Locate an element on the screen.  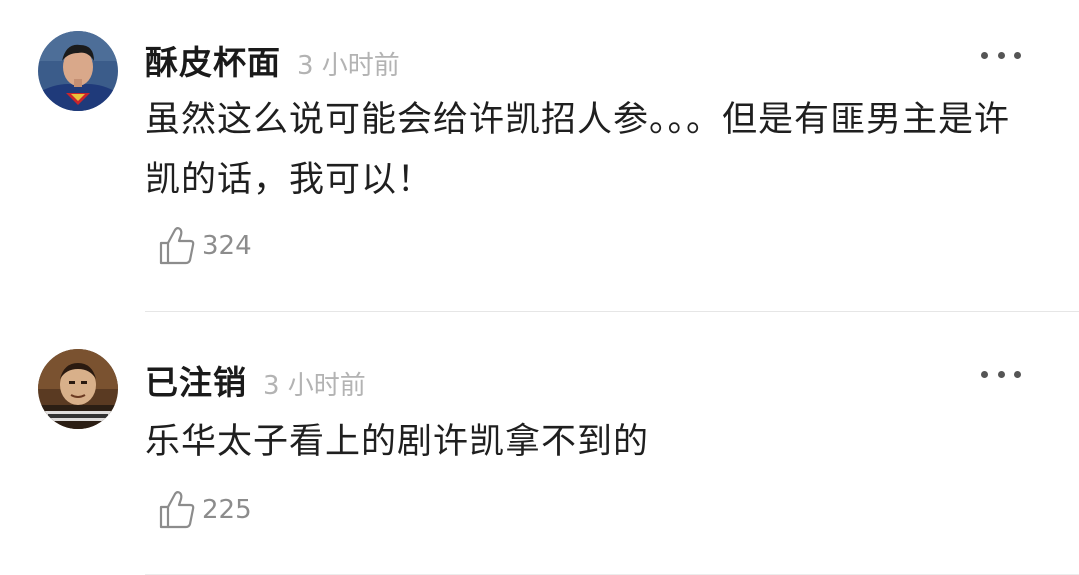
like-button: 324 is located at coordinates (205, 246).